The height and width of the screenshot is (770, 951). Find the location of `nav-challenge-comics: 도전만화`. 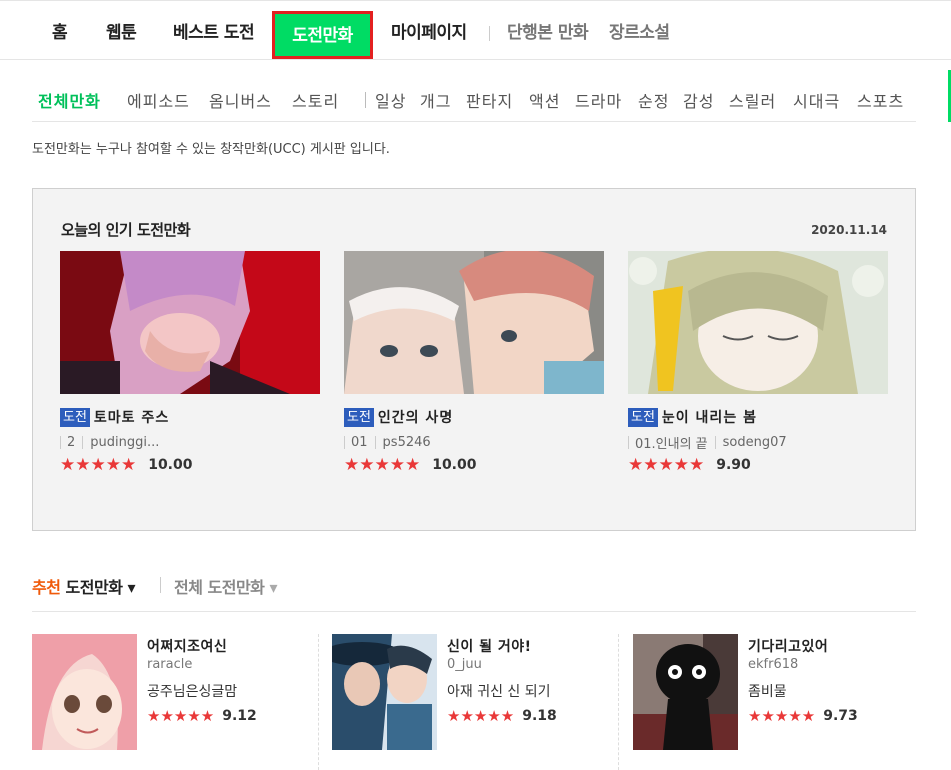

nav-challenge-comics: 도전만화 is located at coordinates (322, 35).